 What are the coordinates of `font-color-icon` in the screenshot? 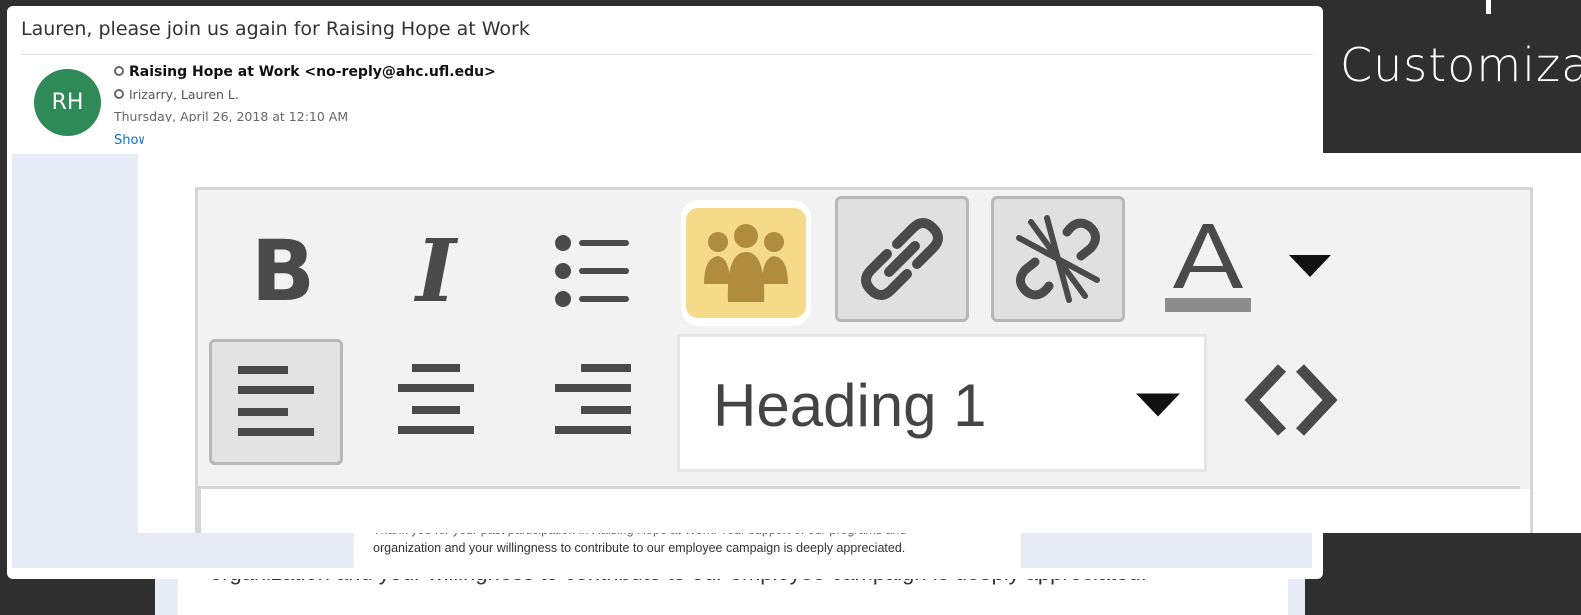 It's located at (1208, 268).